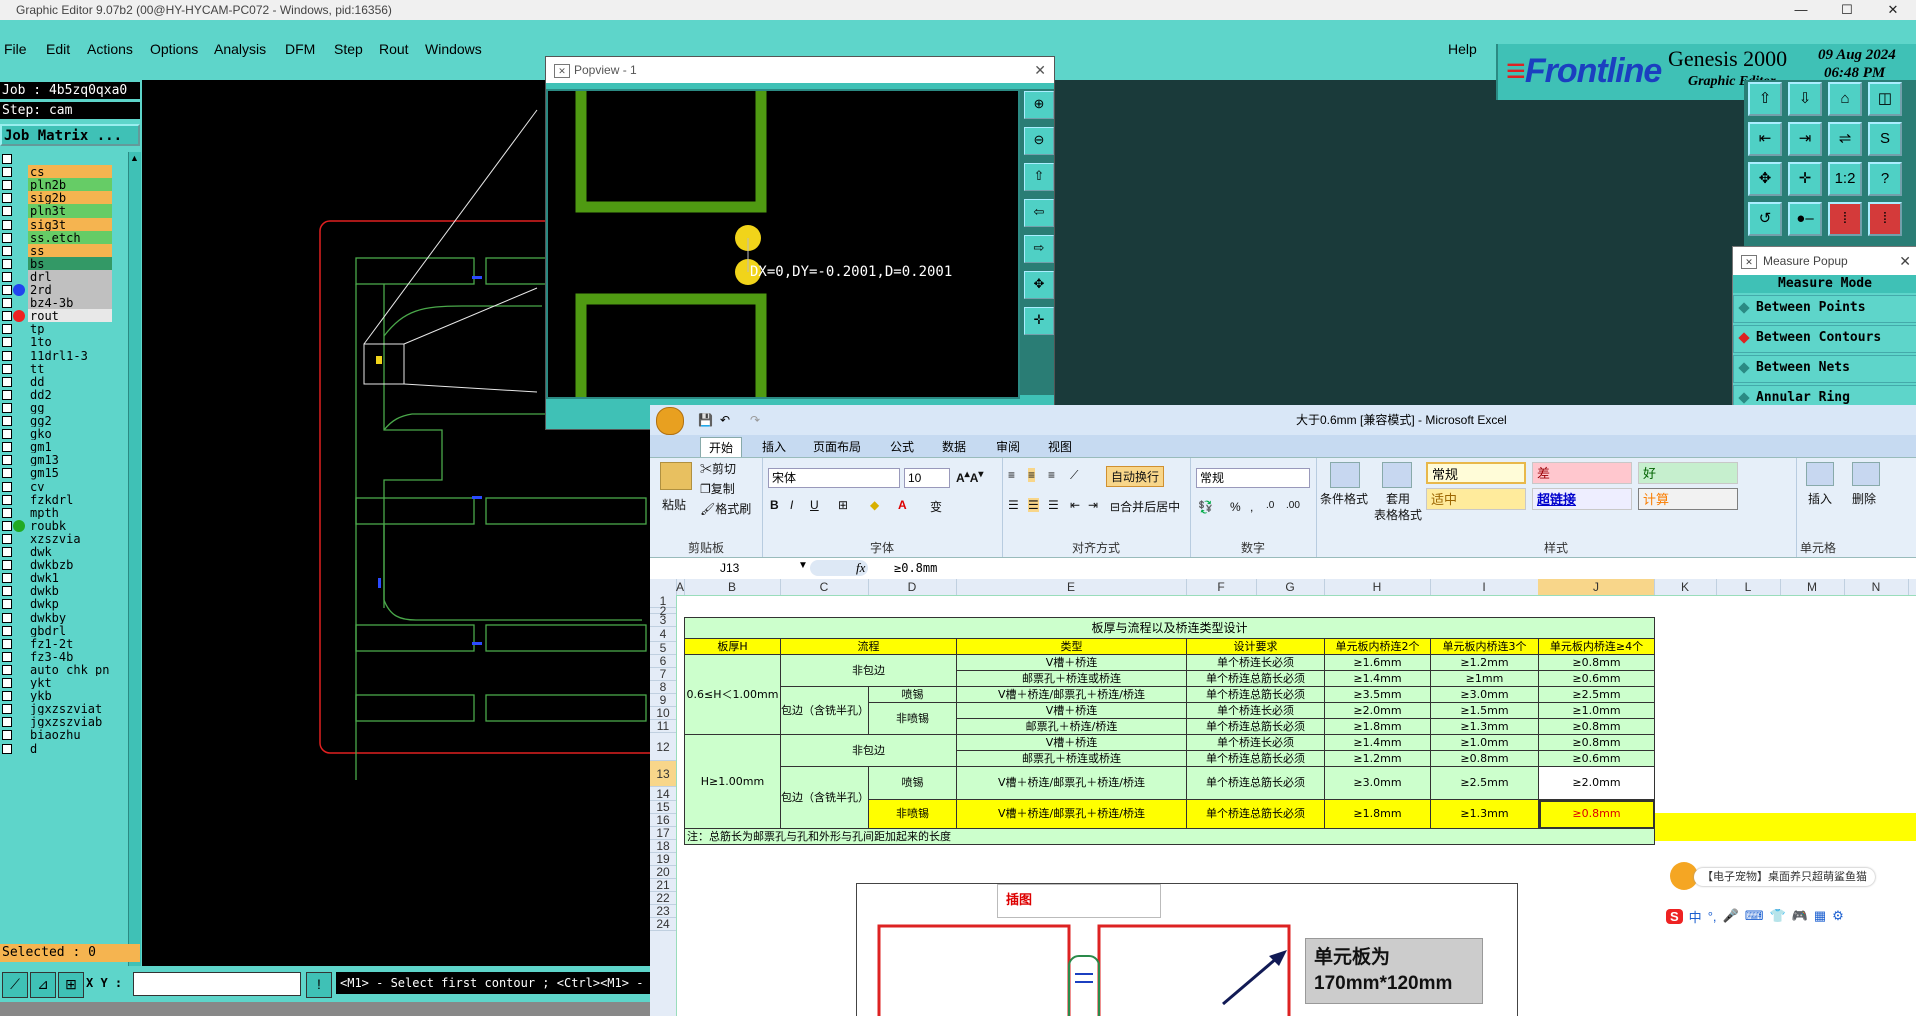  Describe the element at coordinates (1051, 475) in the screenshot. I see `align-bottom-icon: ≡` at that location.